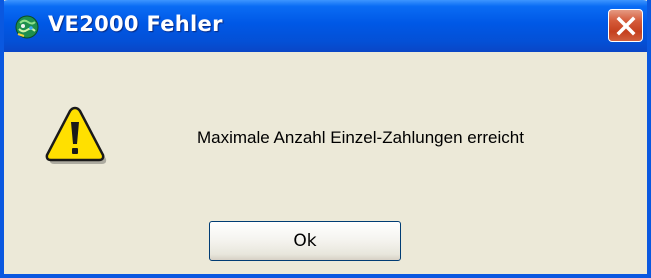  What do you see at coordinates (135, 24) in the screenshot?
I see `window-title: VE2000 Fehler` at bounding box center [135, 24].